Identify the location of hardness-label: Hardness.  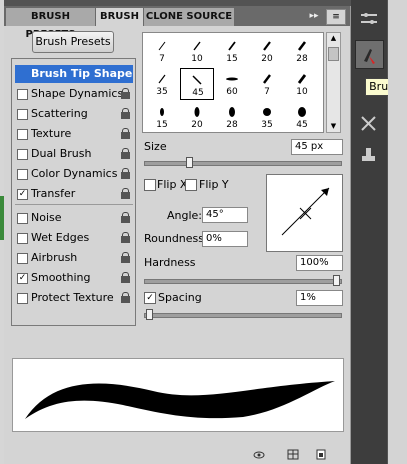
(170, 262).